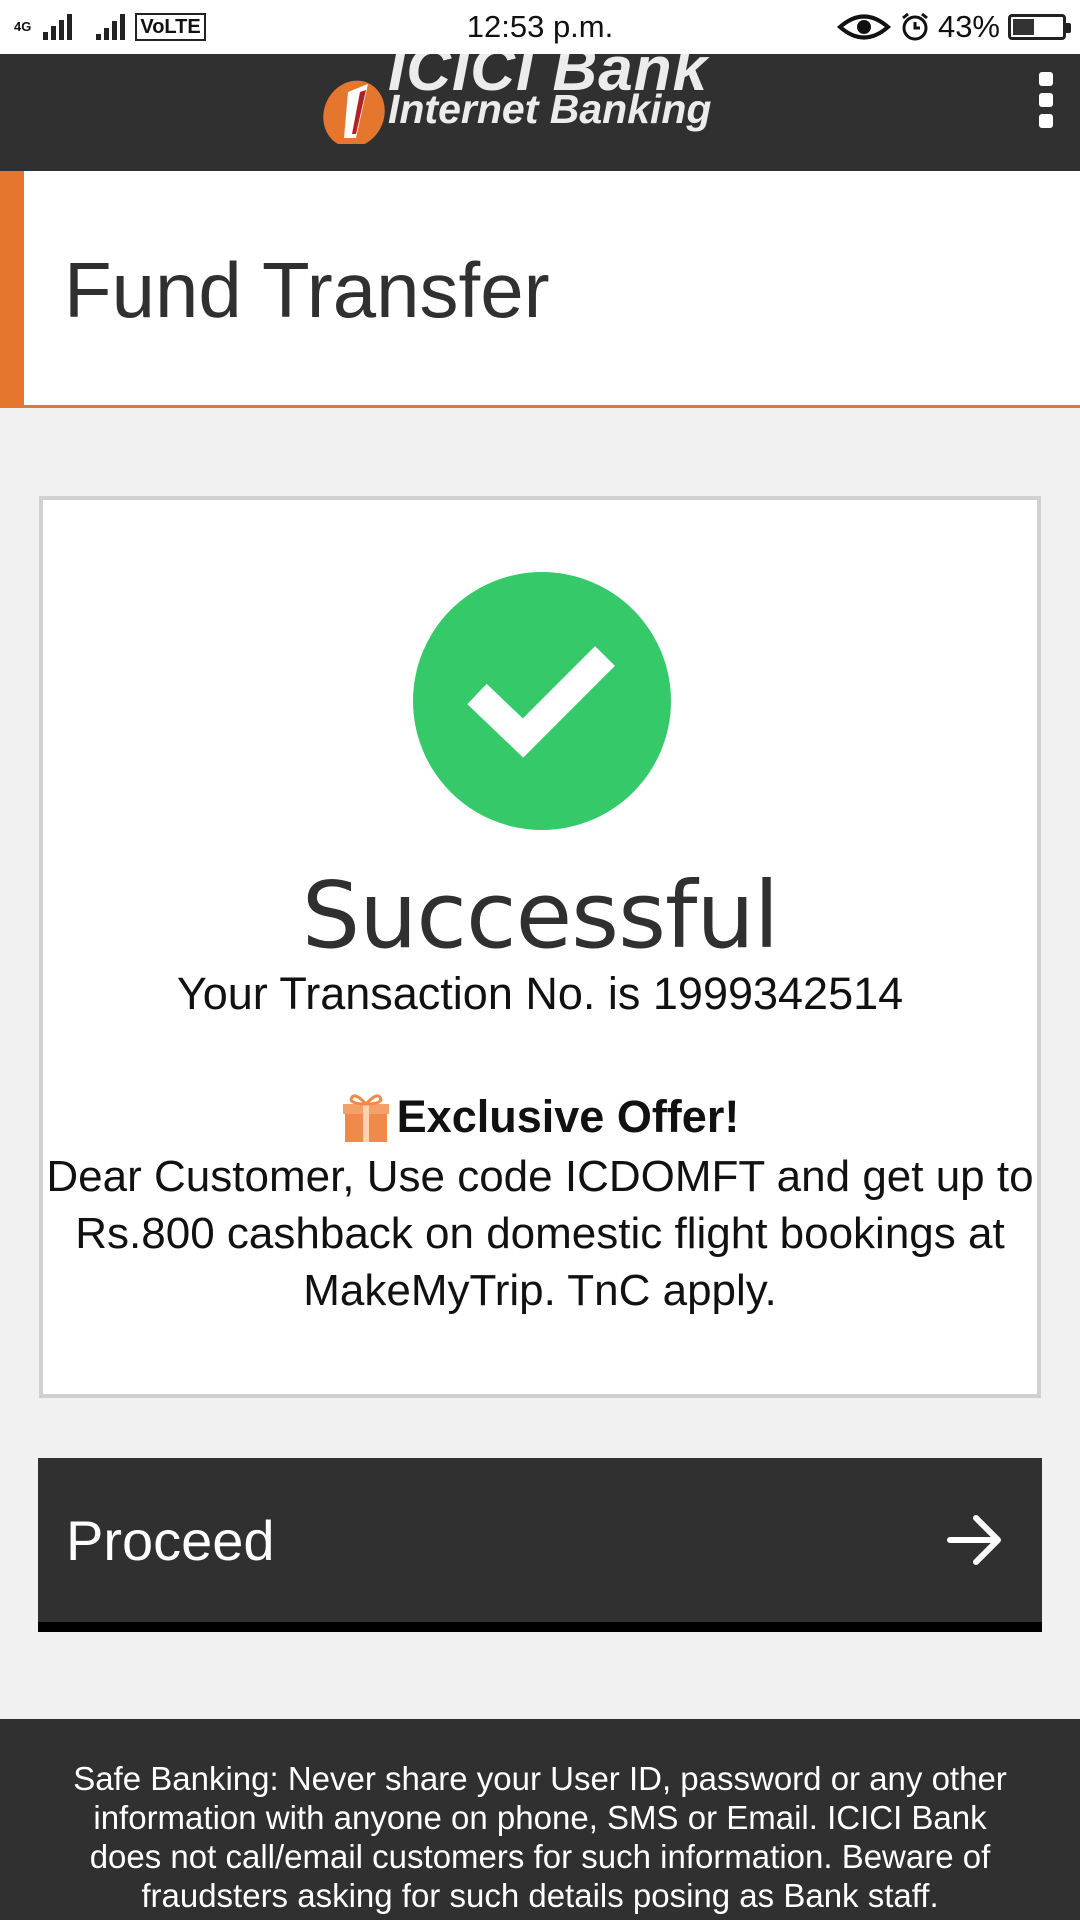 The height and width of the screenshot is (1920, 1080). Describe the element at coordinates (307, 290) in the screenshot. I see `page-title: Fund Transfer` at that location.